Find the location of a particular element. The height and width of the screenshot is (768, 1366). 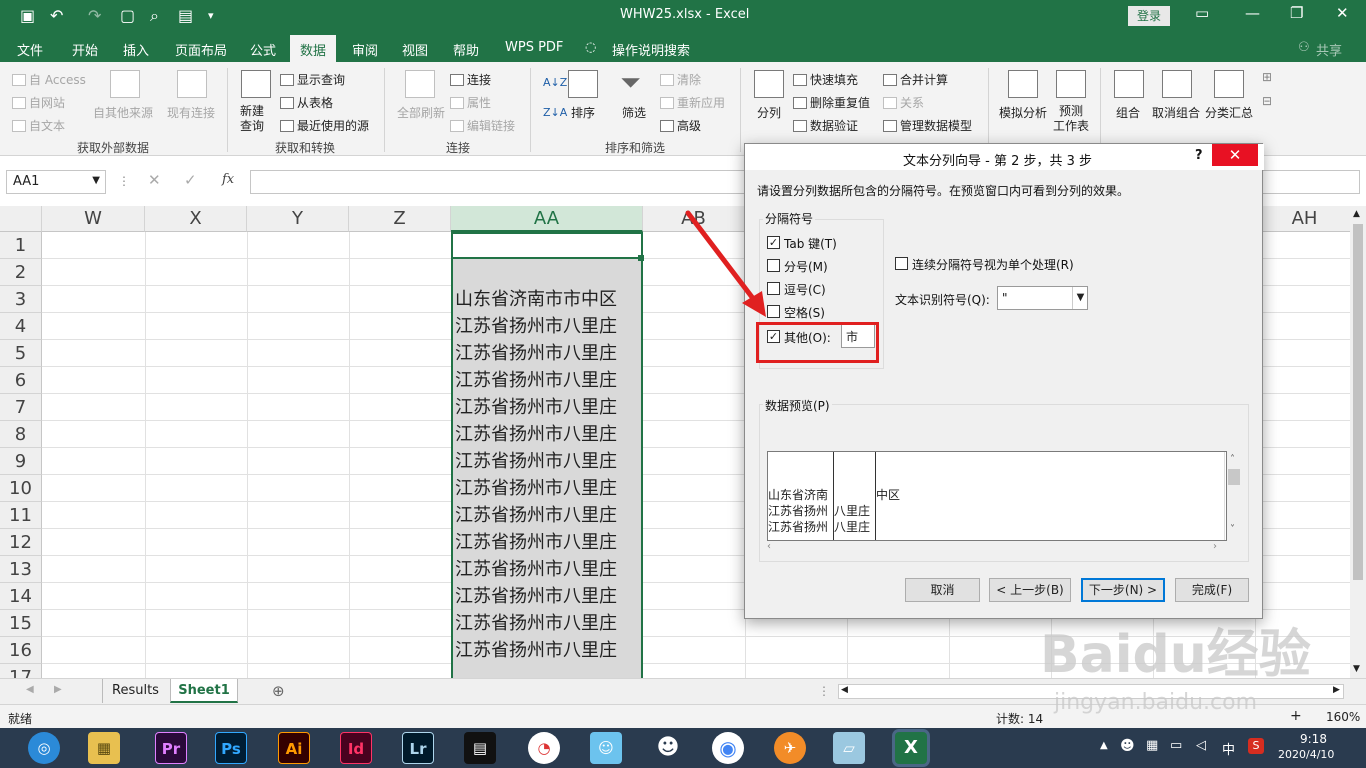

preview-vscroll is located at coordinates (1225, 496).